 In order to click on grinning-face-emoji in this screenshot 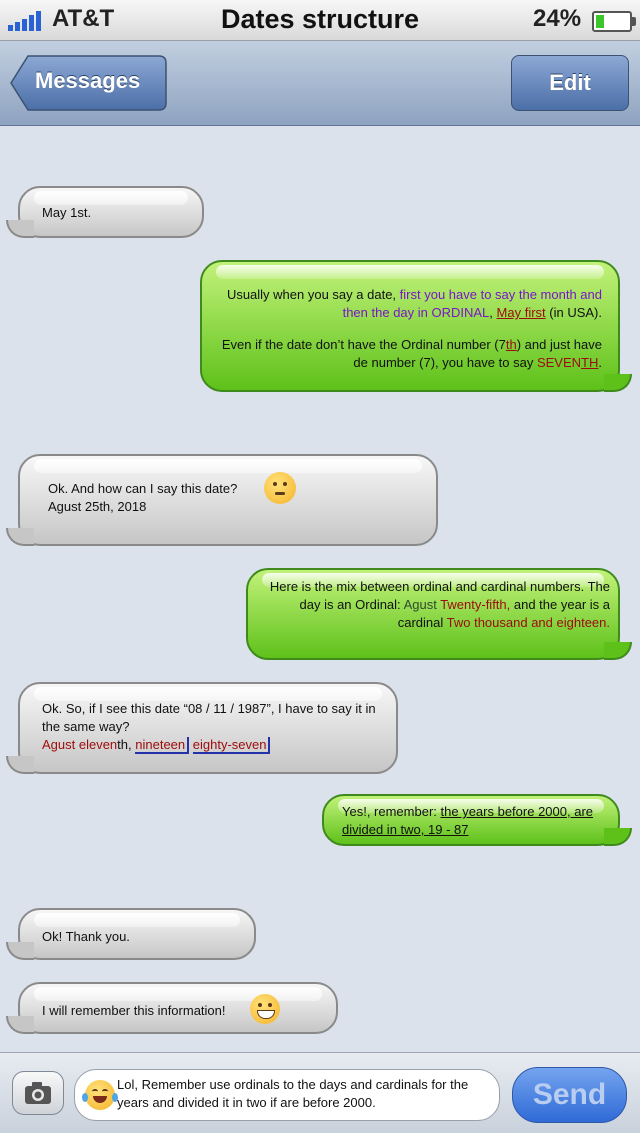, I will do `click(265, 1009)`.